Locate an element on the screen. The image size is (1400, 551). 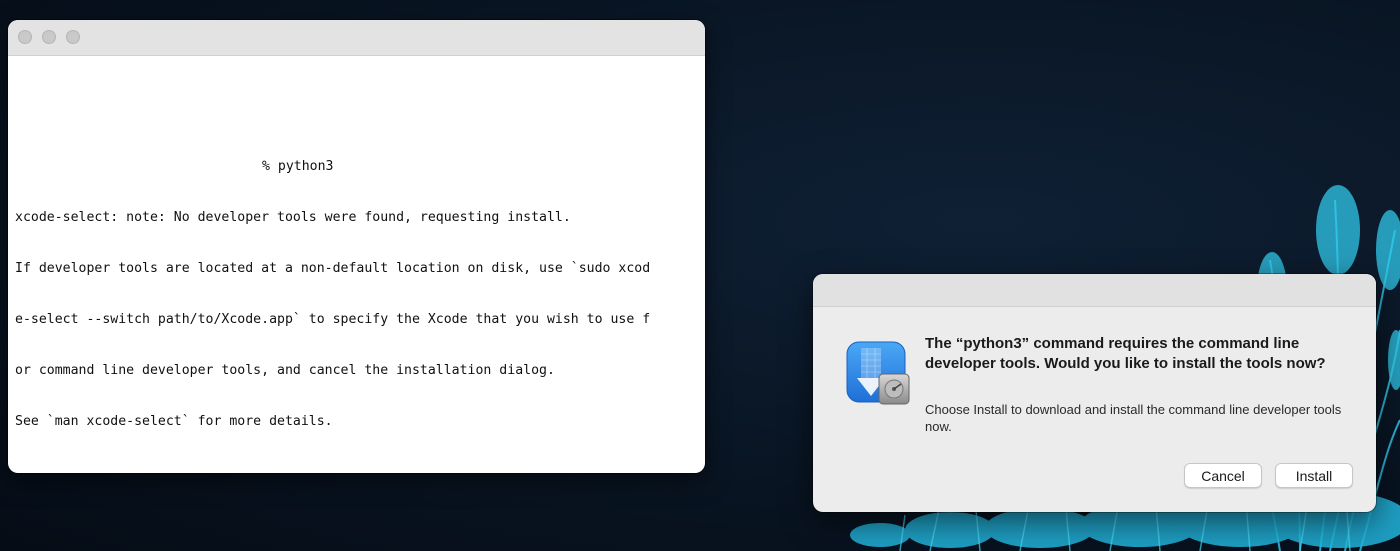
dialog-title-bar is located at coordinates (1094, 290).